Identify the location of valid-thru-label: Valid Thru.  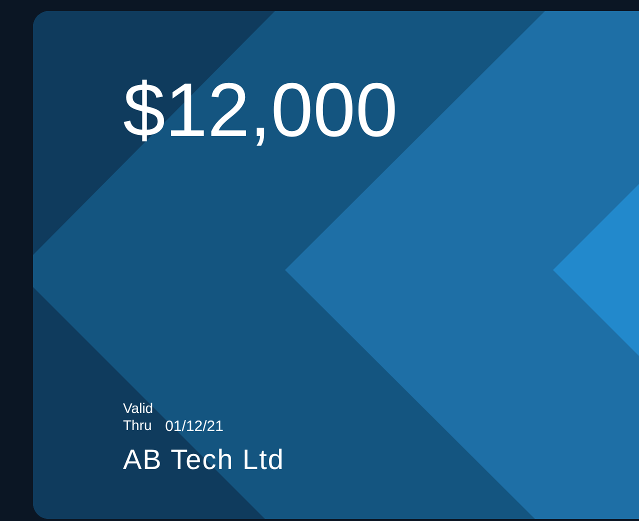
(138, 417).